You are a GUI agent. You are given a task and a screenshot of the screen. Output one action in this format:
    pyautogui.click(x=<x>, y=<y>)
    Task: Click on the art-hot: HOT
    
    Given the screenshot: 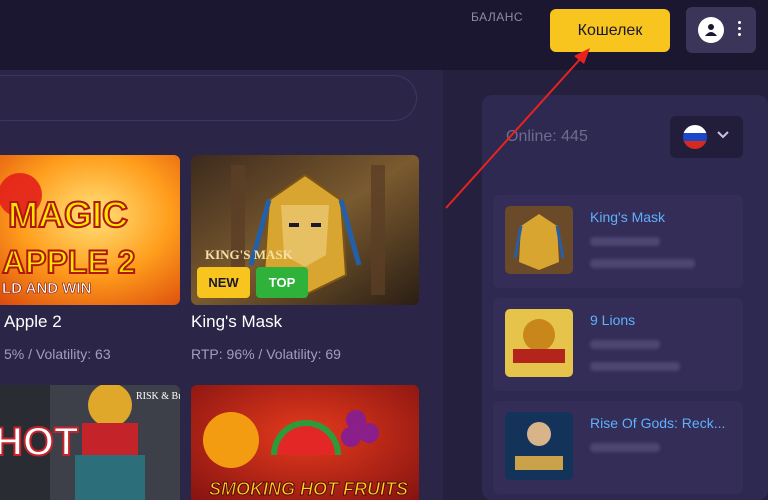 What is the action you would take?
    pyautogui.click(x=39, y=442)
    